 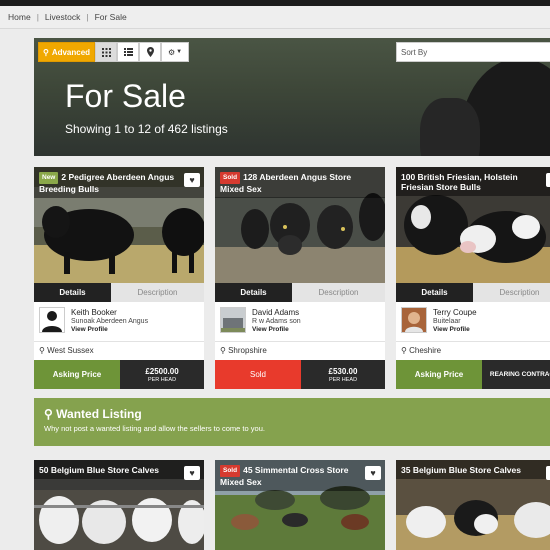 I want to click on breadcrumb: Home | Livestock | For Sale, so click(x=275, y=17).